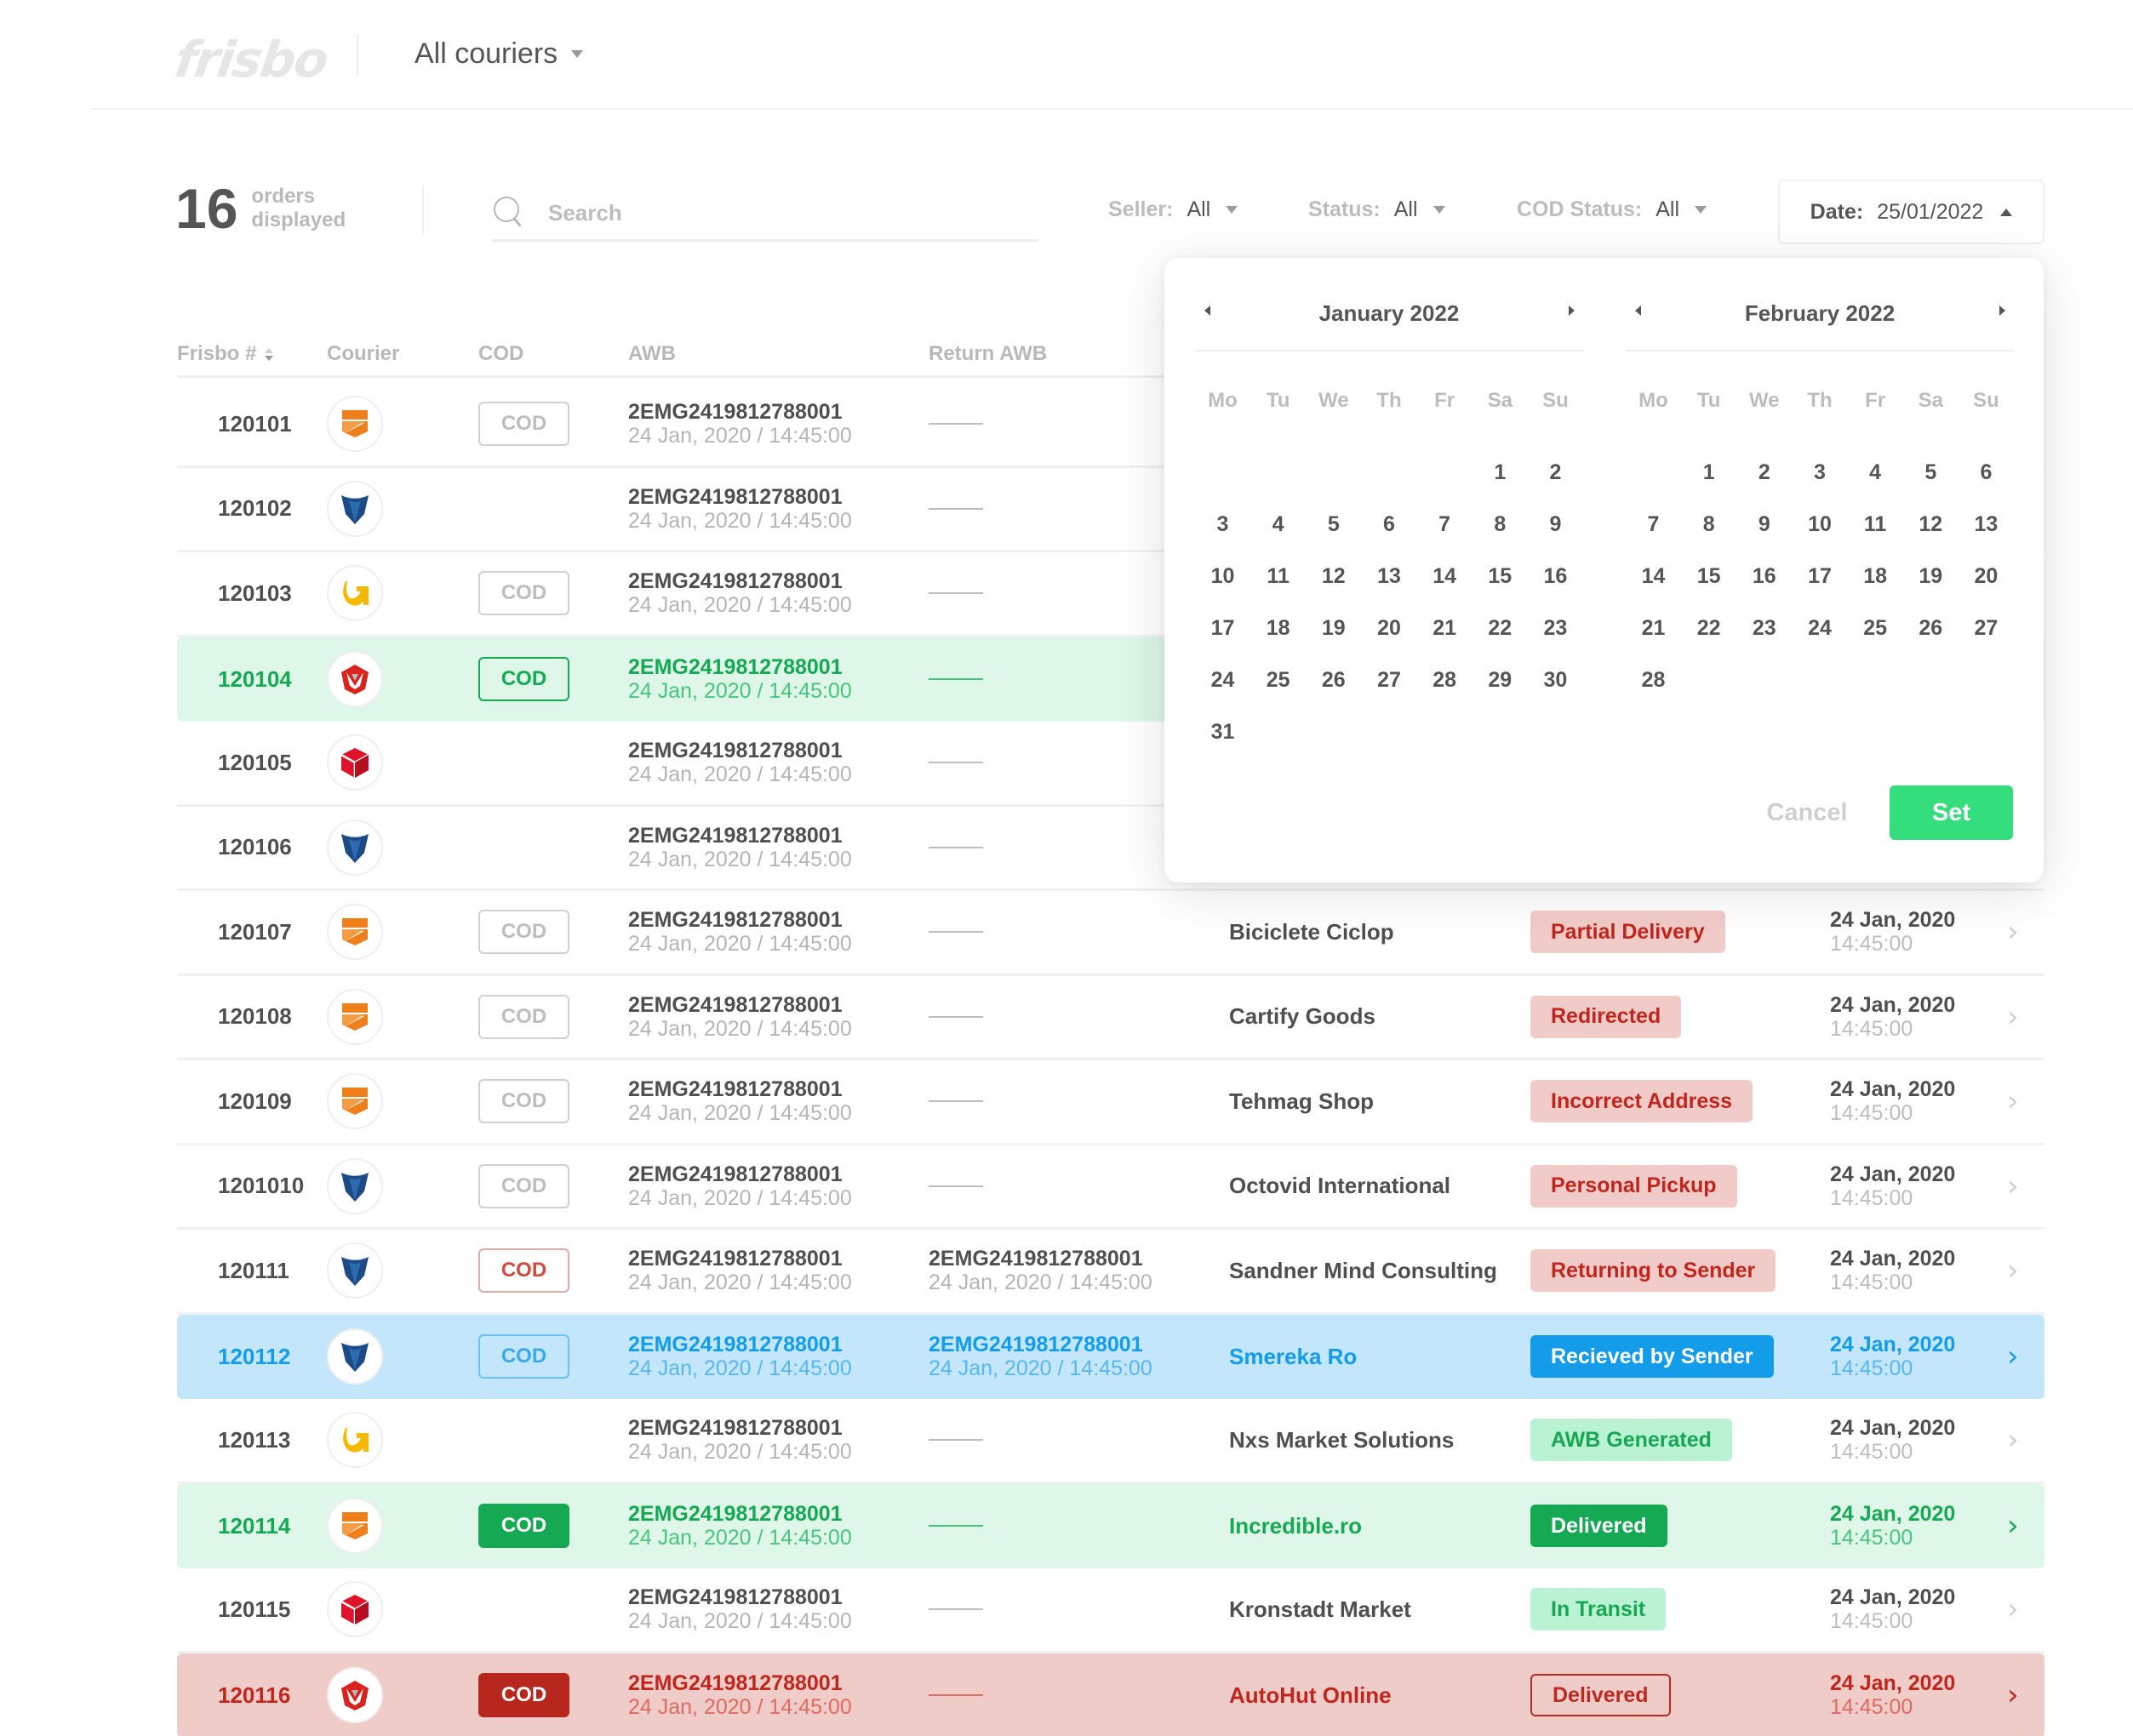 This screenshot has height=1736, width=2133. I want to click on calendar-day: 26, so click(1333, 680).